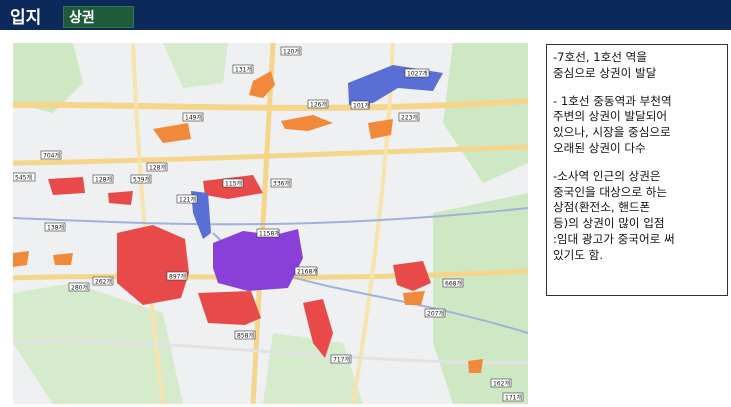 The image size is (731, 407). Describe the element at coordinates (258, 260) in the screenshot. I see `zone-purple` at that location.